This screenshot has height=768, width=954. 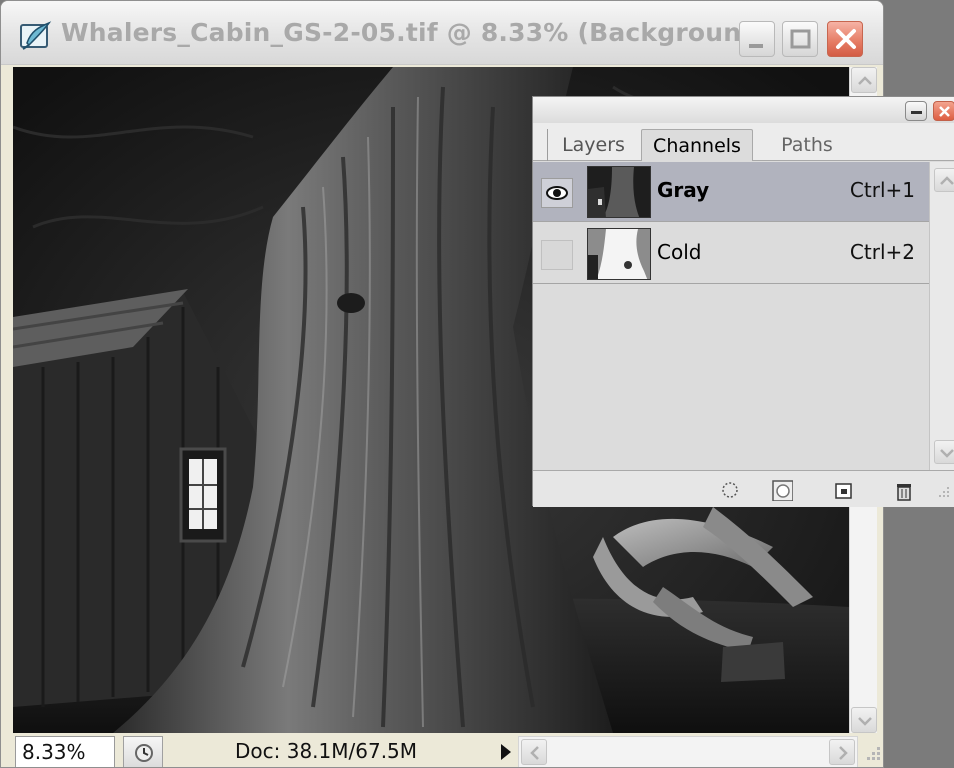 I want to click on minimize-button, so click(x=757, y=39).